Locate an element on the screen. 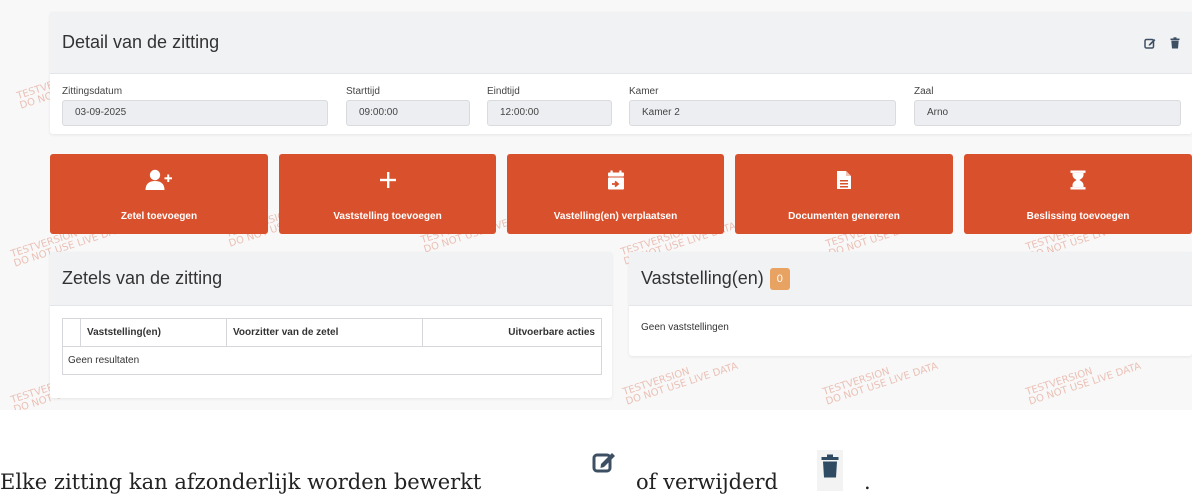 This screenshot has width=1192, height=499. add-decision-button: Beslissing toevoegen is located at coordinates (1078, 194).